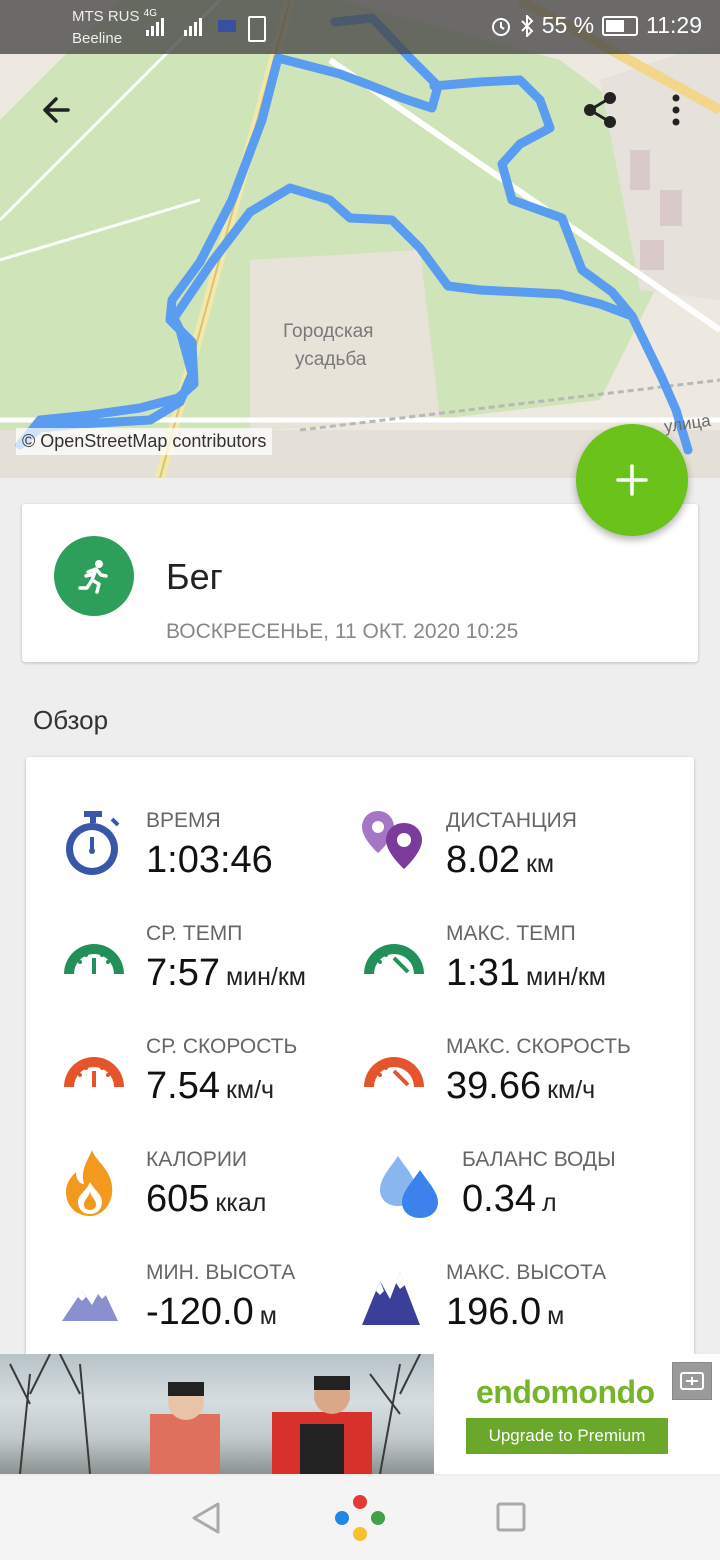  Describe the element at coordinates (511, 820) in the screenshot. I see `stat-label: ДИСТАНЦИЯ` at that location.